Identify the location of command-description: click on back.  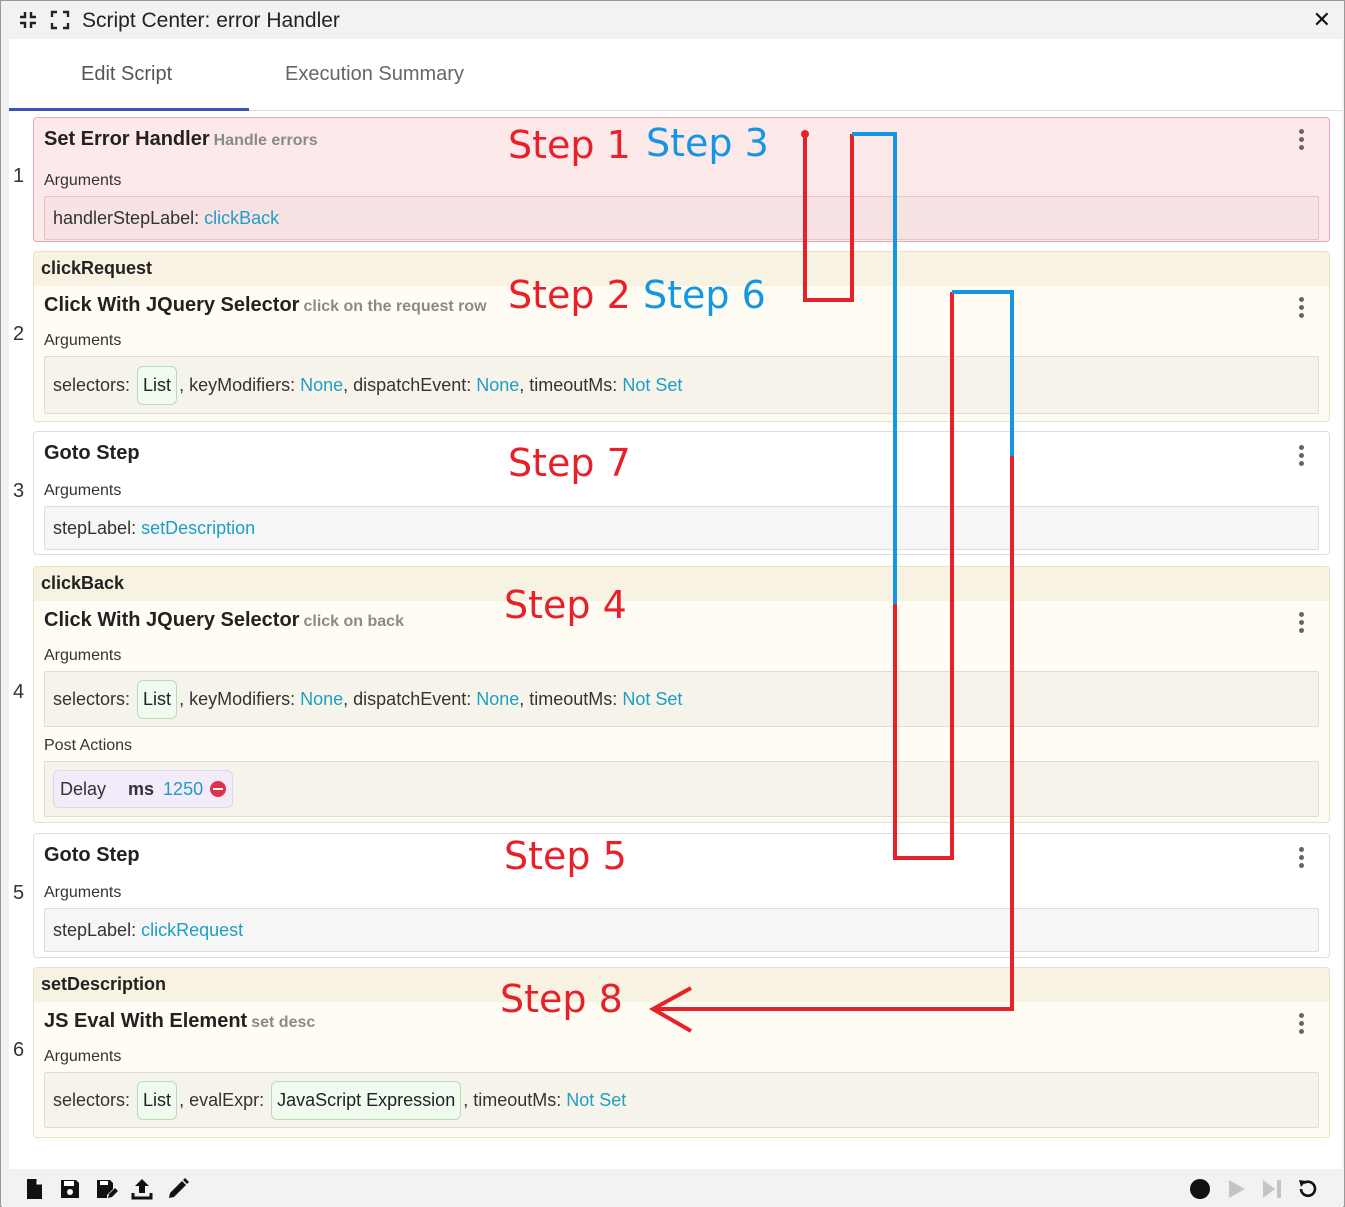
(353, 621).